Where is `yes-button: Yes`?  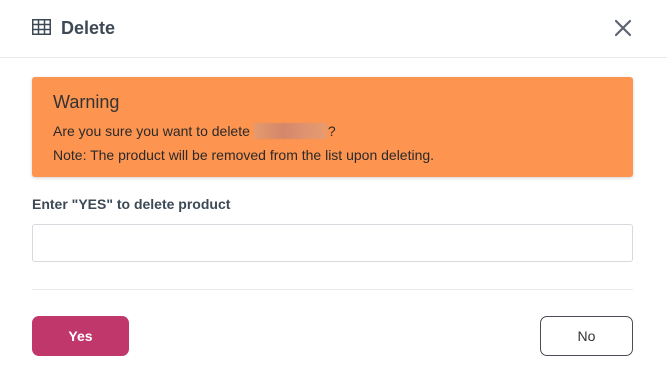 yes-button: Yes is located at coordinates (80, 336).